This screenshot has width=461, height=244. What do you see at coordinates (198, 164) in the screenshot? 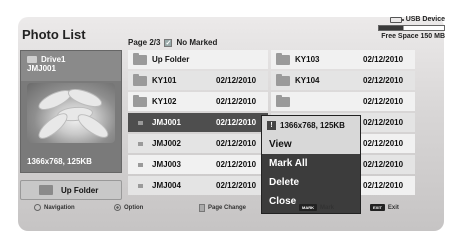
I see `list-item: JMJ003 02/12/2010` at bounding box center [198, 164].